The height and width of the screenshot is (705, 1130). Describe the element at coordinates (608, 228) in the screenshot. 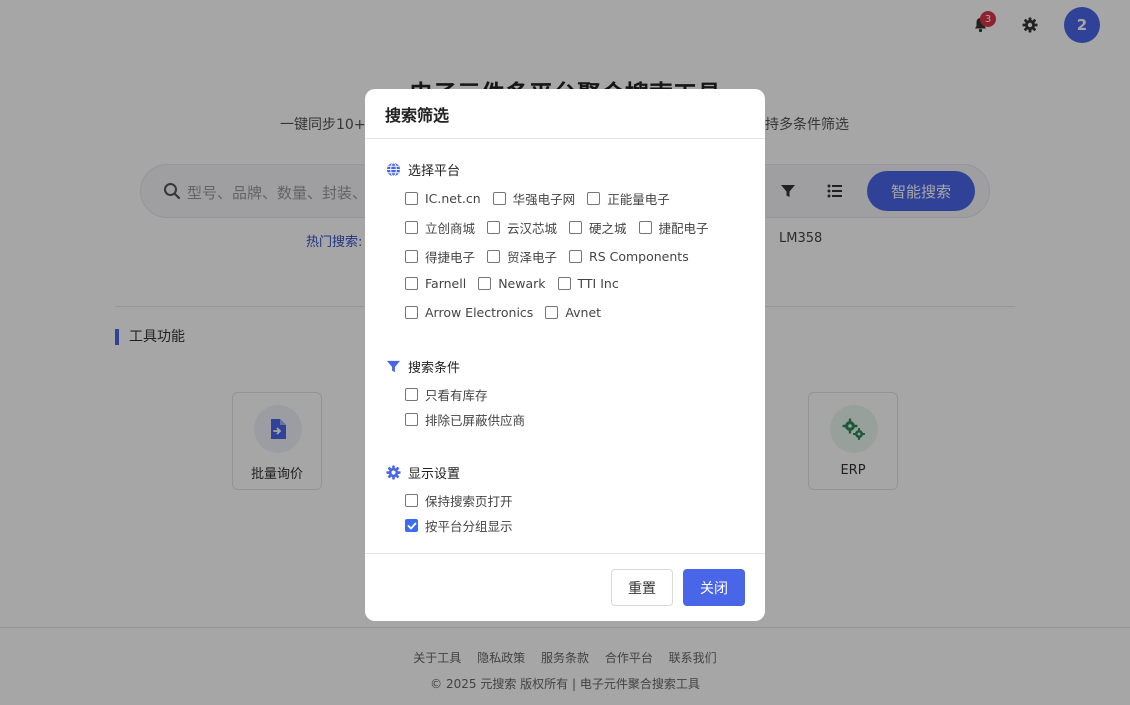

I see `option-label: 硬之城` at that location.